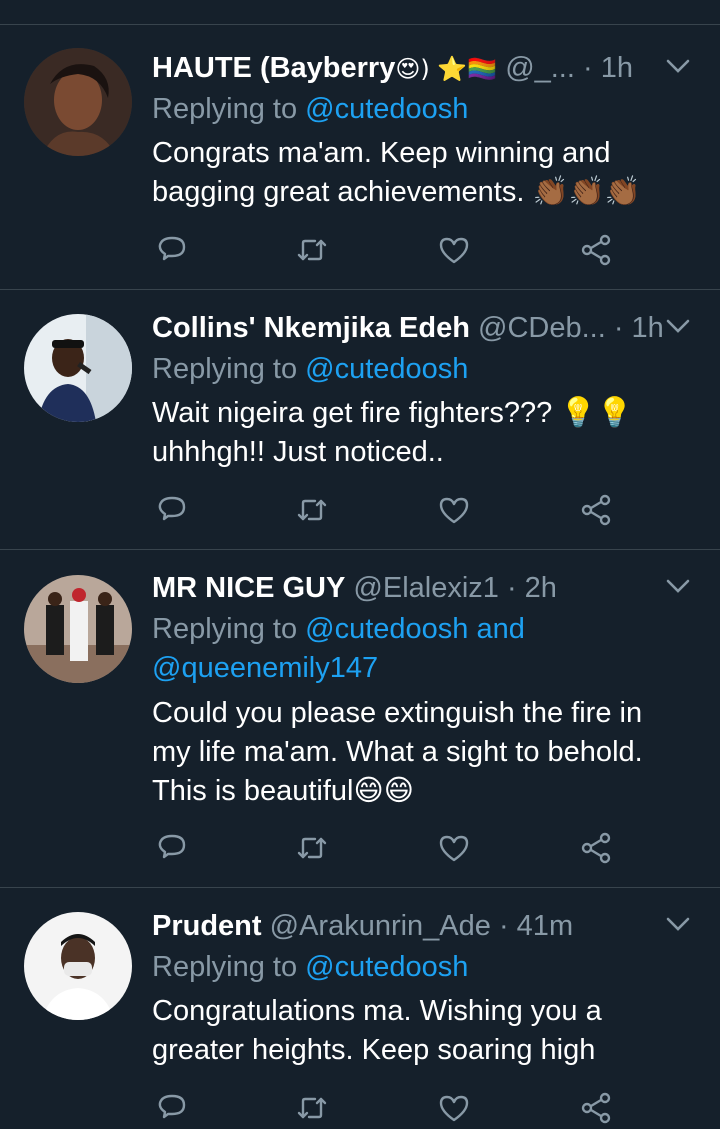 The width and height of the screenshot is (720, 1129). What do you see at coordinates (360, 24) in the screenshot?
I see `top-divider` at bounding box center [360, 24].